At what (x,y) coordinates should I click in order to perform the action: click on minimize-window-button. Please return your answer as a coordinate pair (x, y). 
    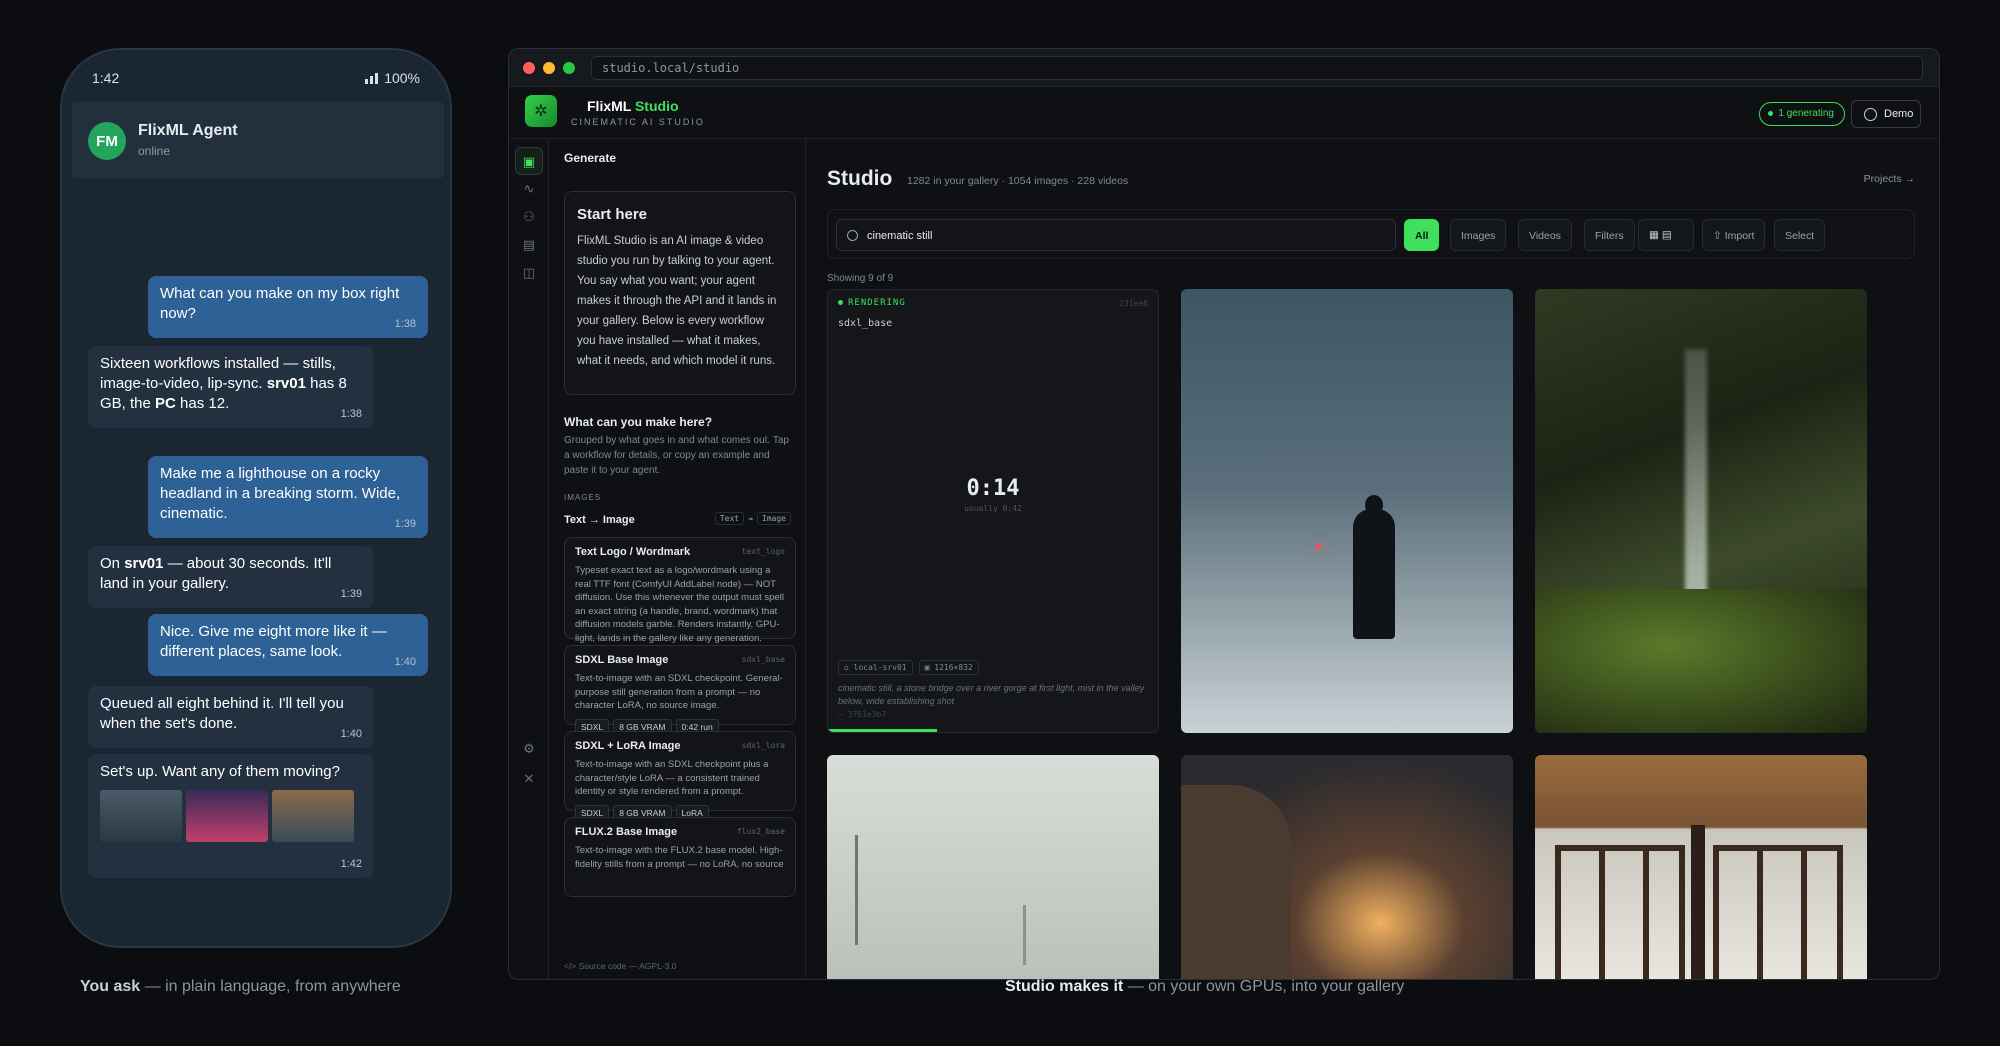
    Looking at the image, I should click on (549, 68).